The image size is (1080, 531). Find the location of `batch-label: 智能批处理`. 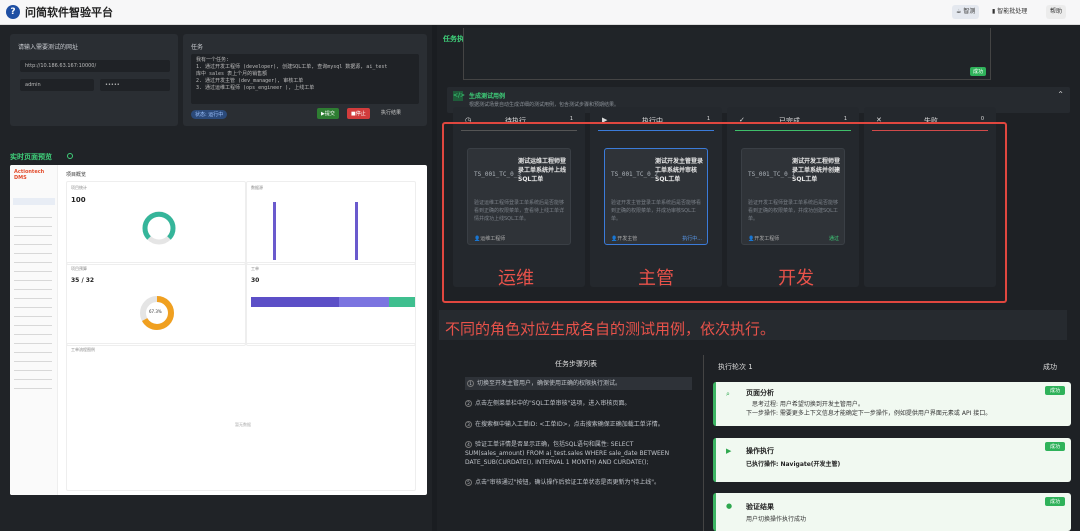

batch-label: 智能批处理 is located at coordinates (1012, 11).